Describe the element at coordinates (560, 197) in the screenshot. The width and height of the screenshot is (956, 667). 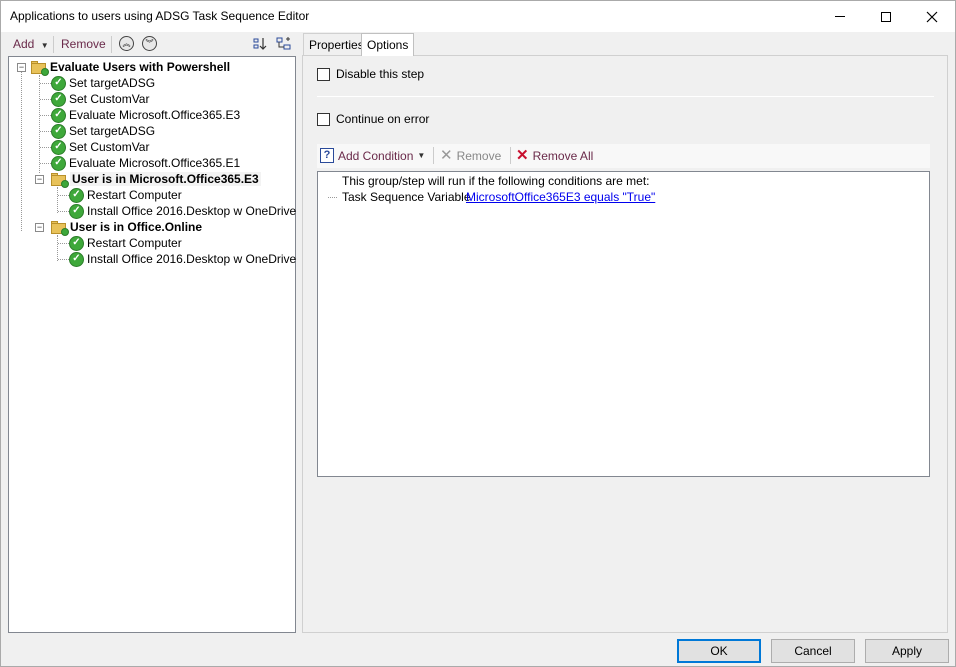
I see `condition-link: MicrosoftOffice365E3 equals "True"` at that location.